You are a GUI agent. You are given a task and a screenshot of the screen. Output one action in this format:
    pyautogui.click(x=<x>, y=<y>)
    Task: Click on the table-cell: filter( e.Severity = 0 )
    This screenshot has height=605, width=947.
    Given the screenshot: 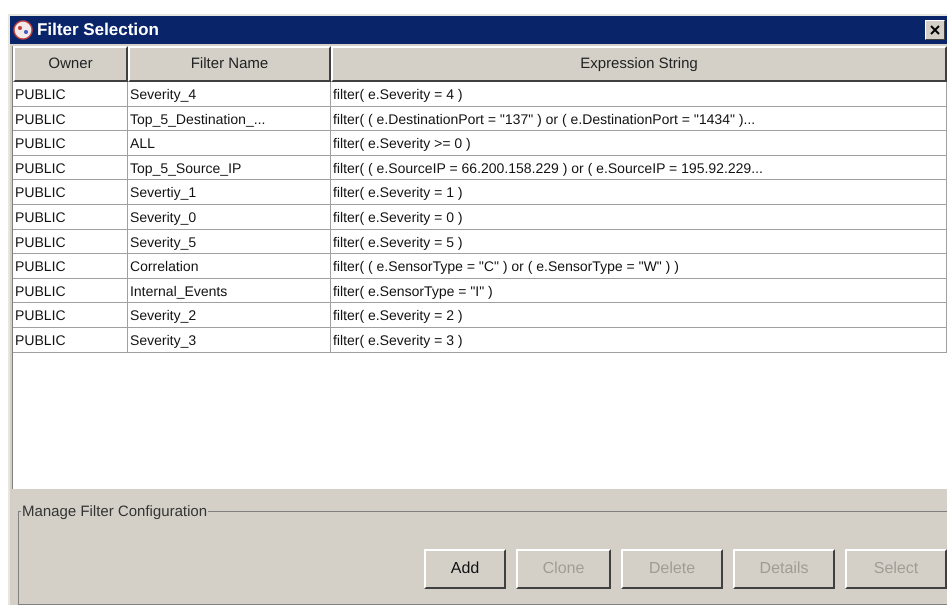 What is the action you would take?
    pyautogui.click(x=639, y=216)
    